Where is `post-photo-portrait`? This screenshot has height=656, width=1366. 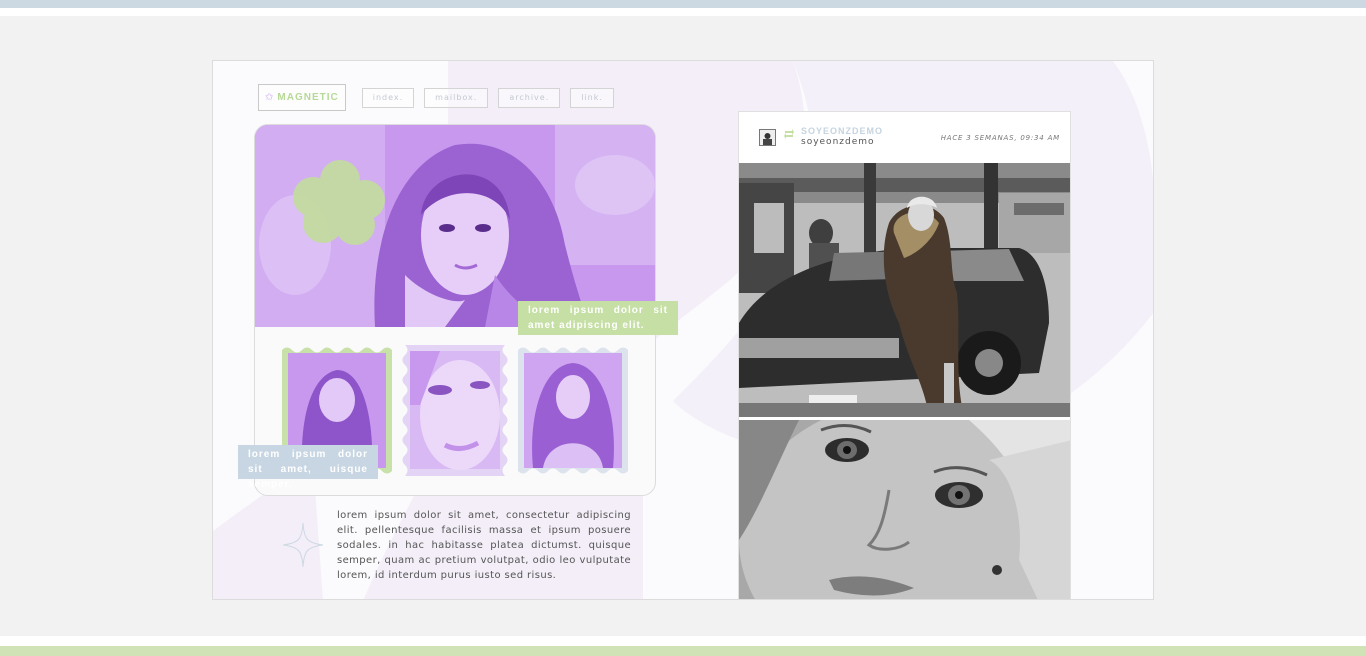 post-photo-portrait is located at coordinates (904, 509).